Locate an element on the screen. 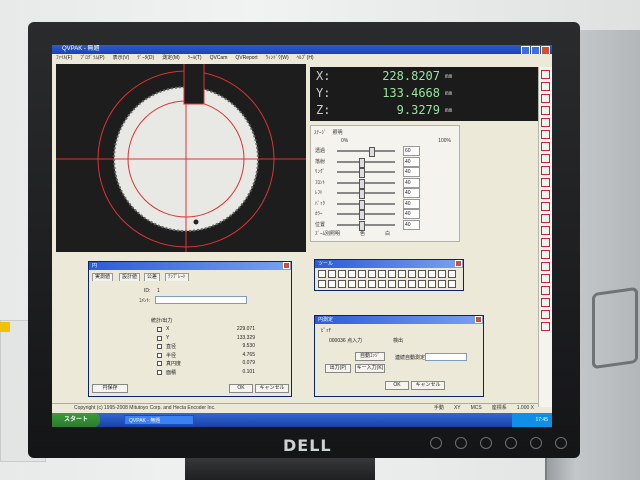 The height and width of the screenshot is (480, 640). auto-edge-button: 自動ｴｯｼﾞ is located at coordinates (370, 356).